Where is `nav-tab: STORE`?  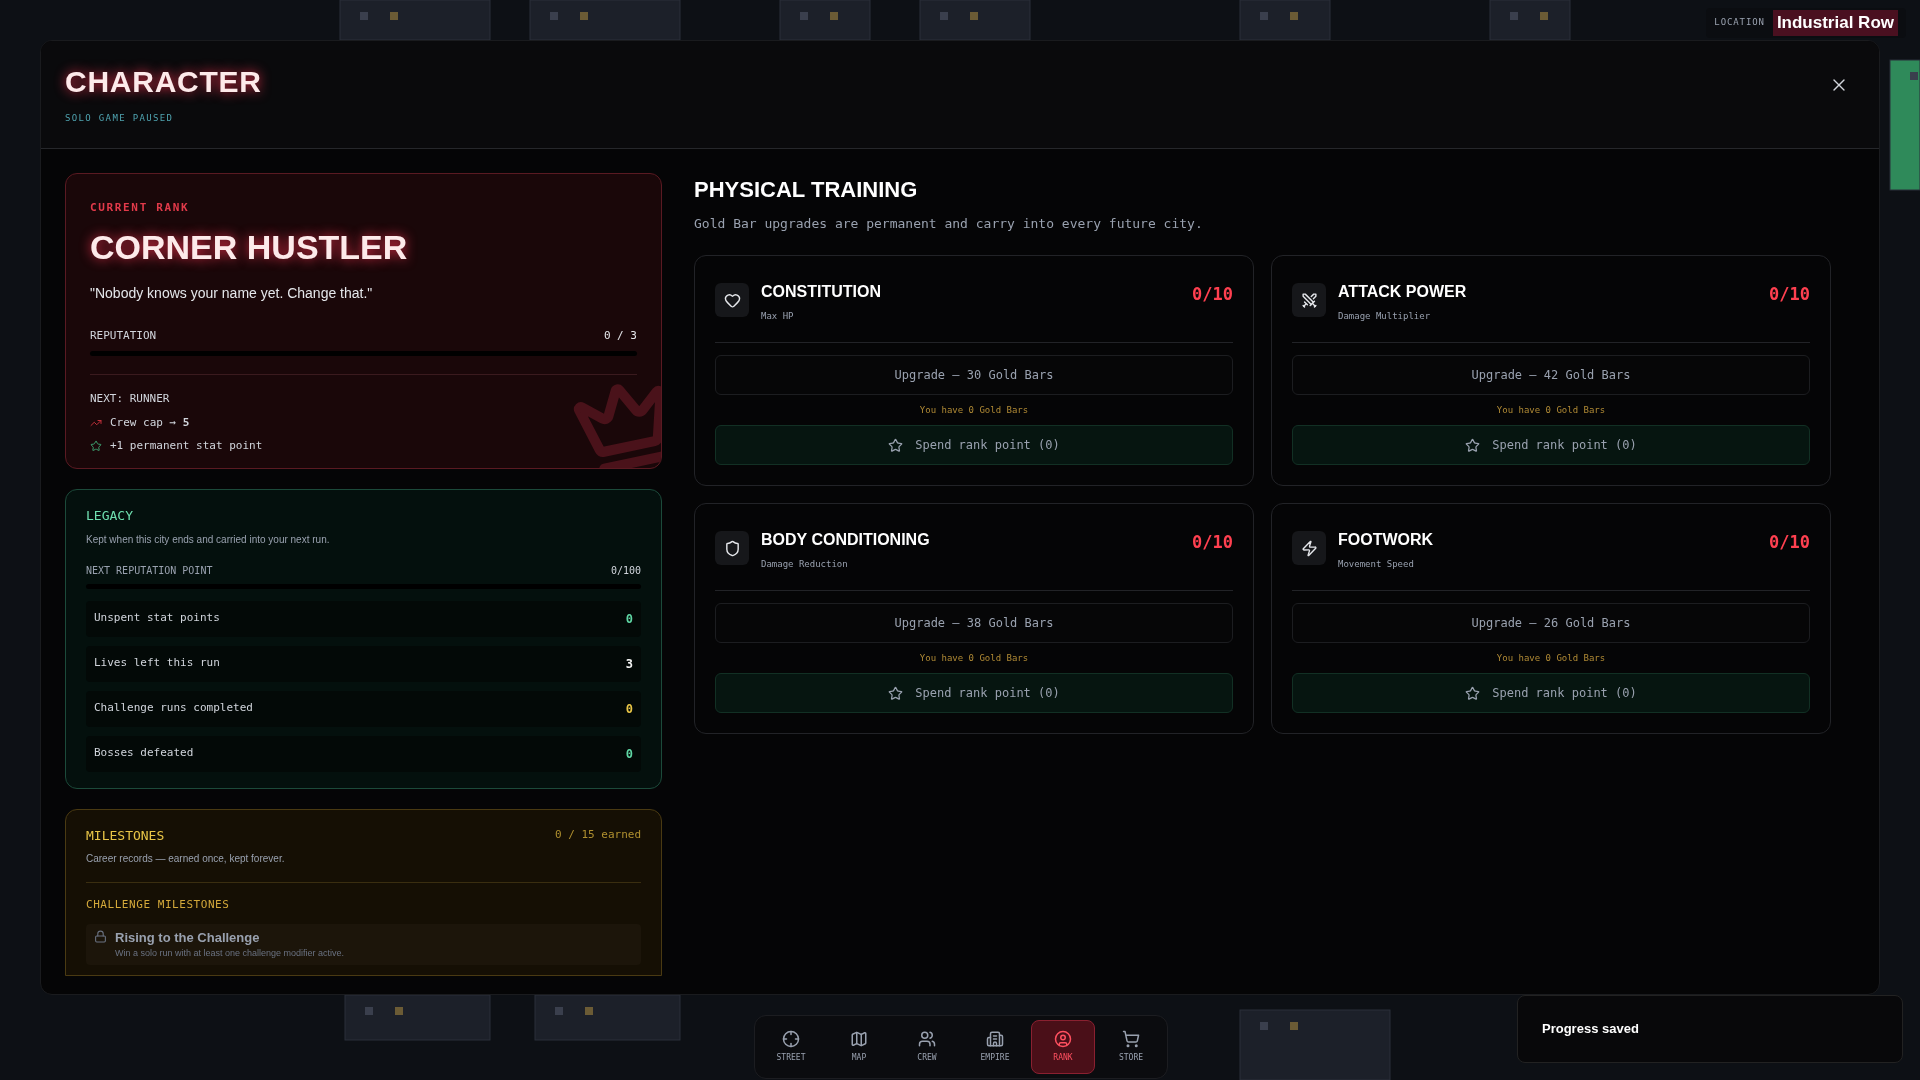
nav-tab: STORE is located at coordinates (1131, 1047).